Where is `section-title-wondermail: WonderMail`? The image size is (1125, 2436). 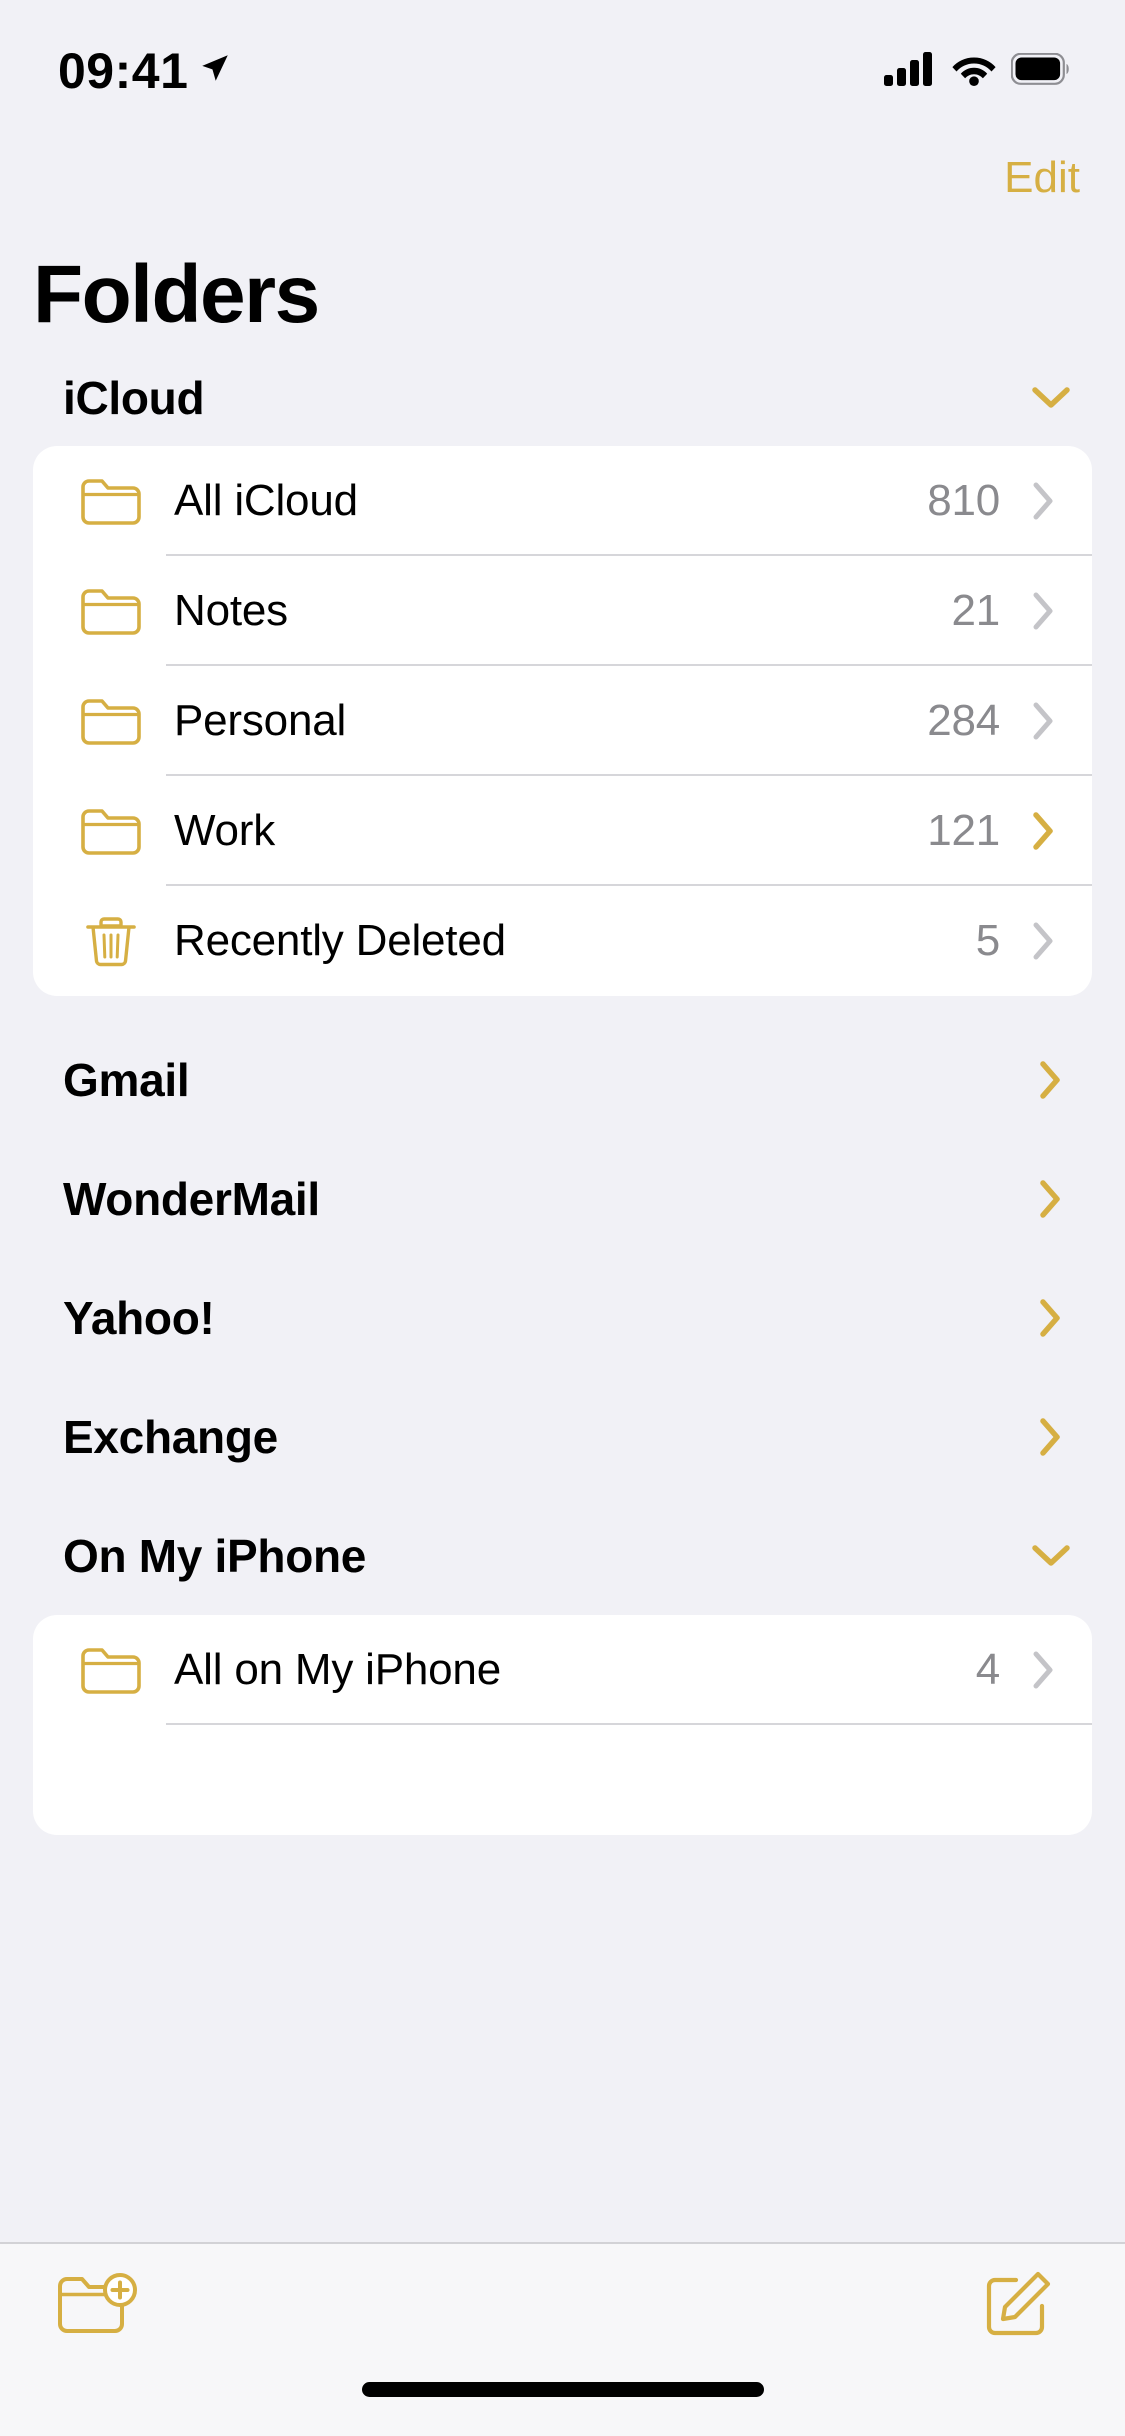
section-title-wondermail: WonderMail is located at coordinates (191, 1198).